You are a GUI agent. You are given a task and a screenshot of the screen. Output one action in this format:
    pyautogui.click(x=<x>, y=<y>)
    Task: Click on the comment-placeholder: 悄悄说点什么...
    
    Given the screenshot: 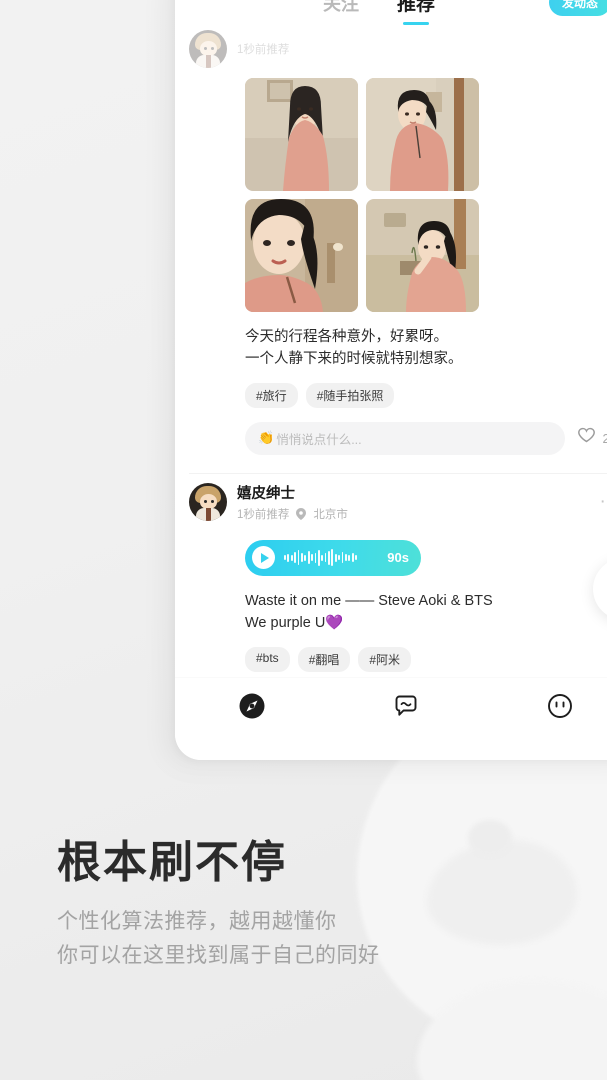 What is the action you would take?
    pyautogui.click(x=319, y=439)
    